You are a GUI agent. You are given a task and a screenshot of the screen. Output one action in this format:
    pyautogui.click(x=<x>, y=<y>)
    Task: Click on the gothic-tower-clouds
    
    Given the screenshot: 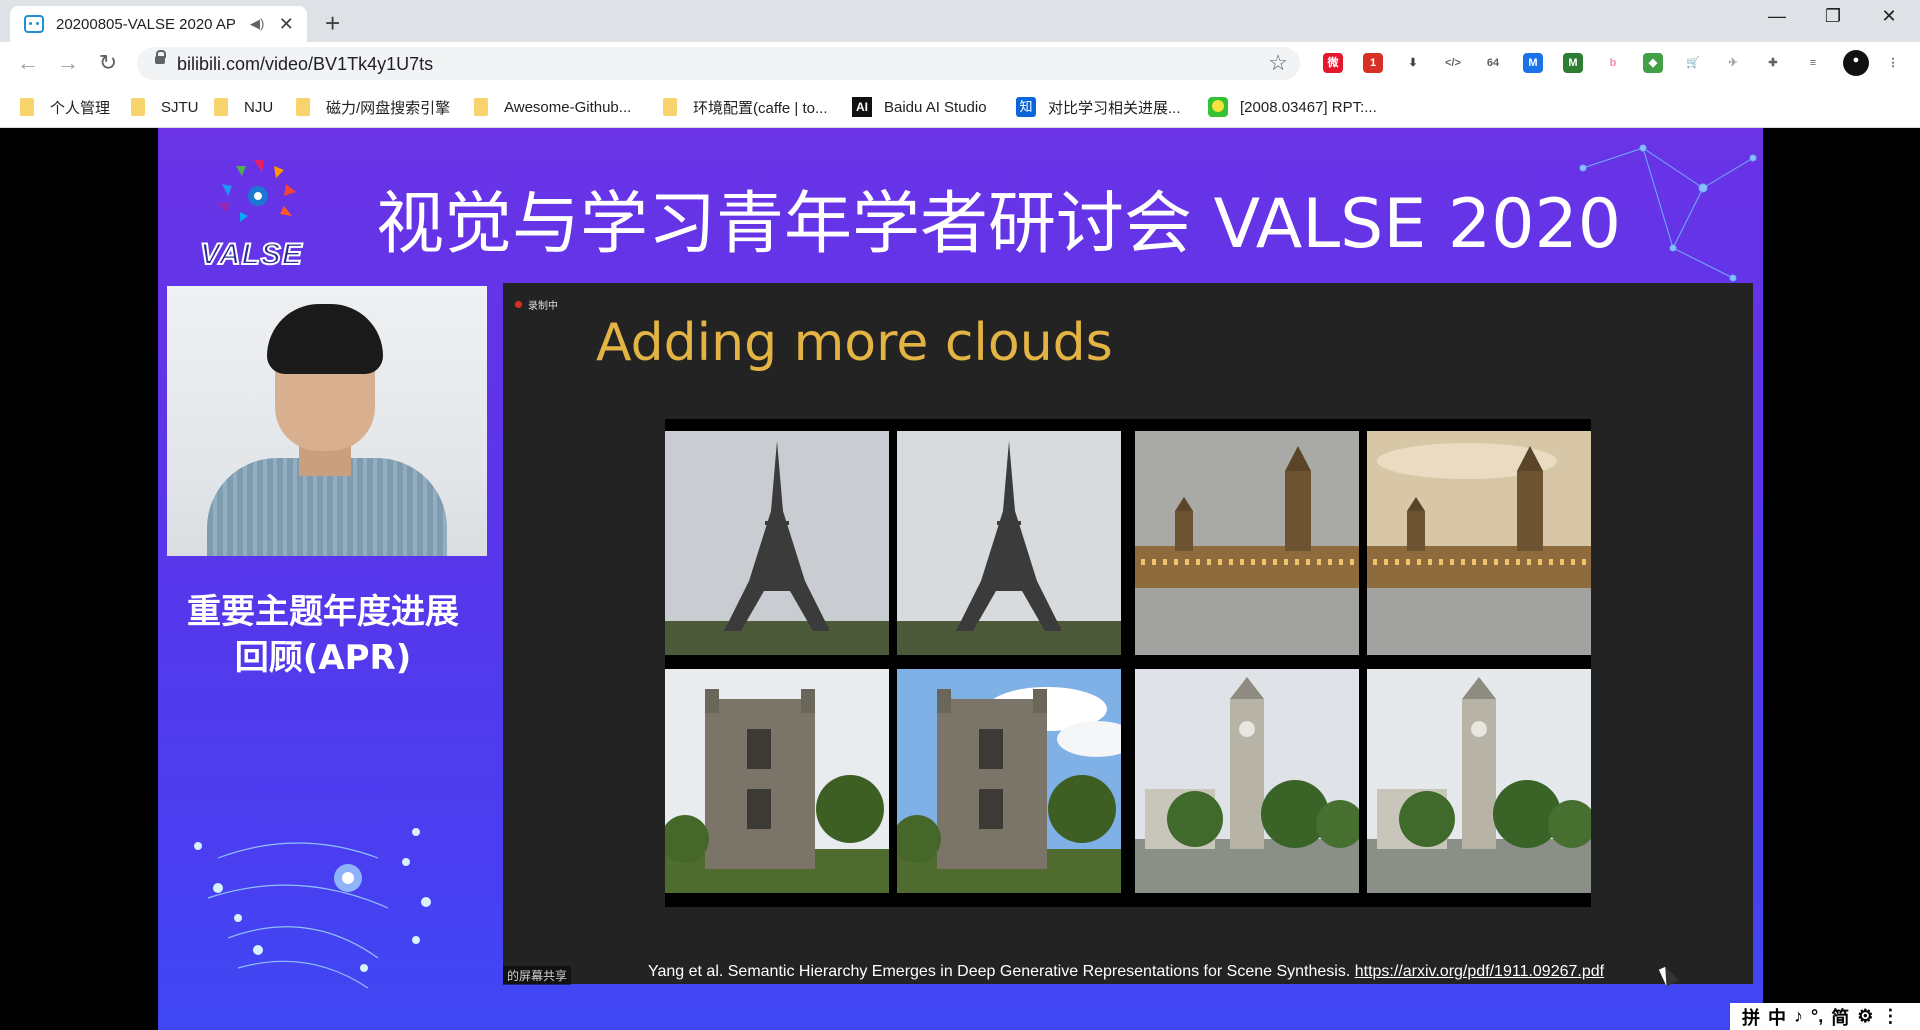 What is the action you would take?
    pyautogui.click(x=1009, y=781)
    